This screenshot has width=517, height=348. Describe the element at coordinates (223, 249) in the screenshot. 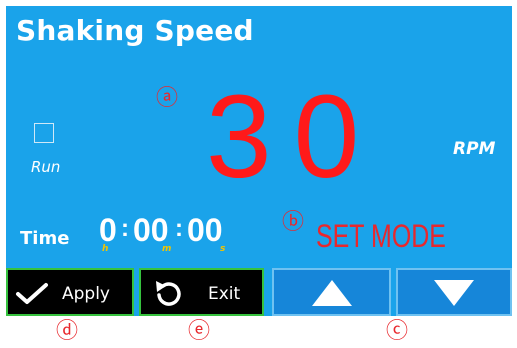

I see `time-seconds-unit: s` at that location.